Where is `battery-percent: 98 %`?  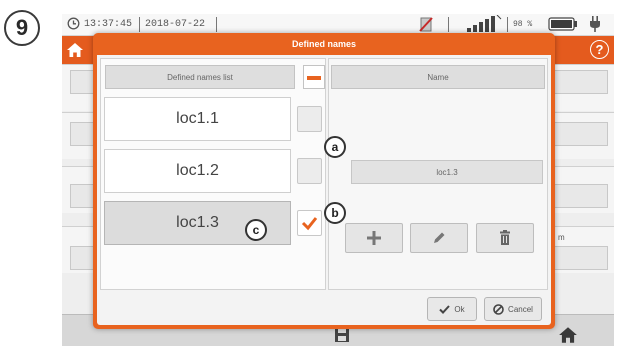
battery-percent: 98 % is located at coordinates (523, 24).